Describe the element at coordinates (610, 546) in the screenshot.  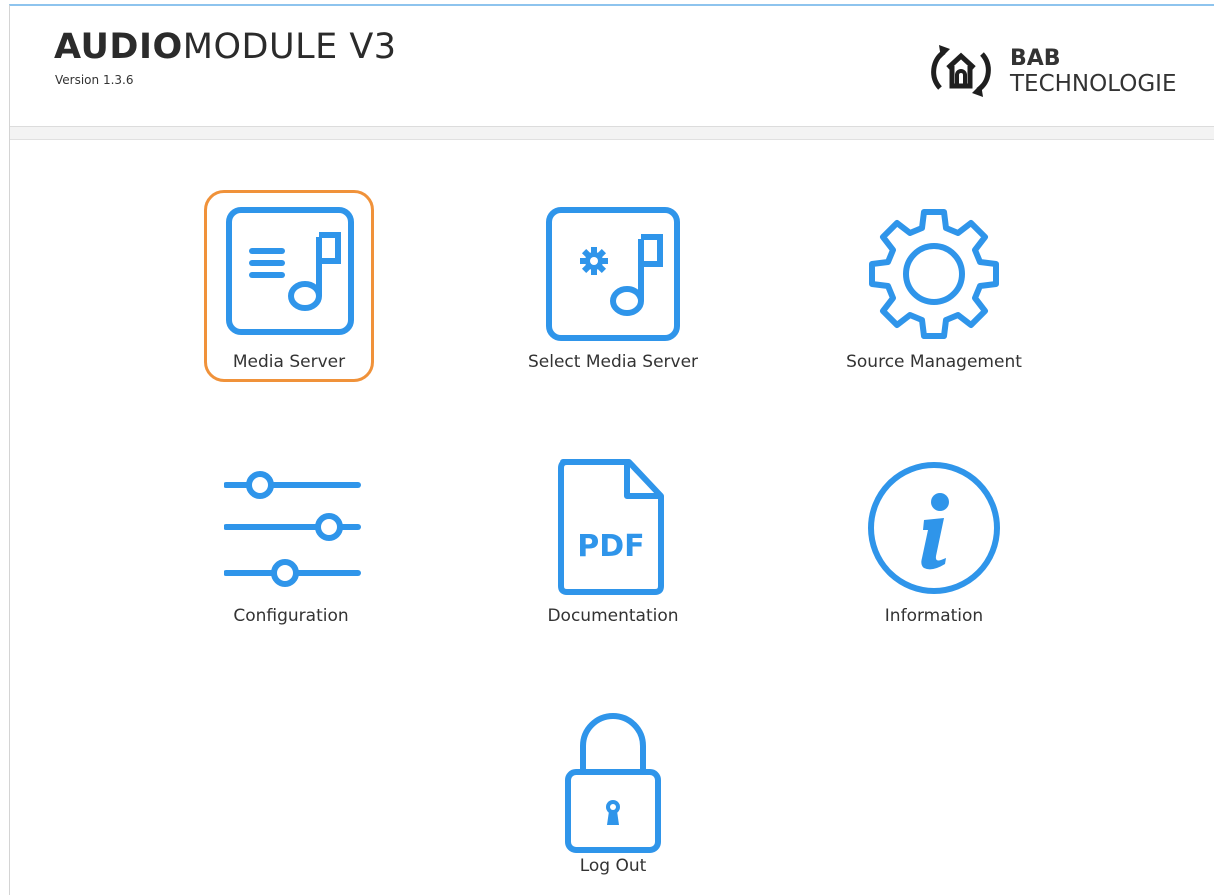
I see `pdf-label: PDF` at that location.